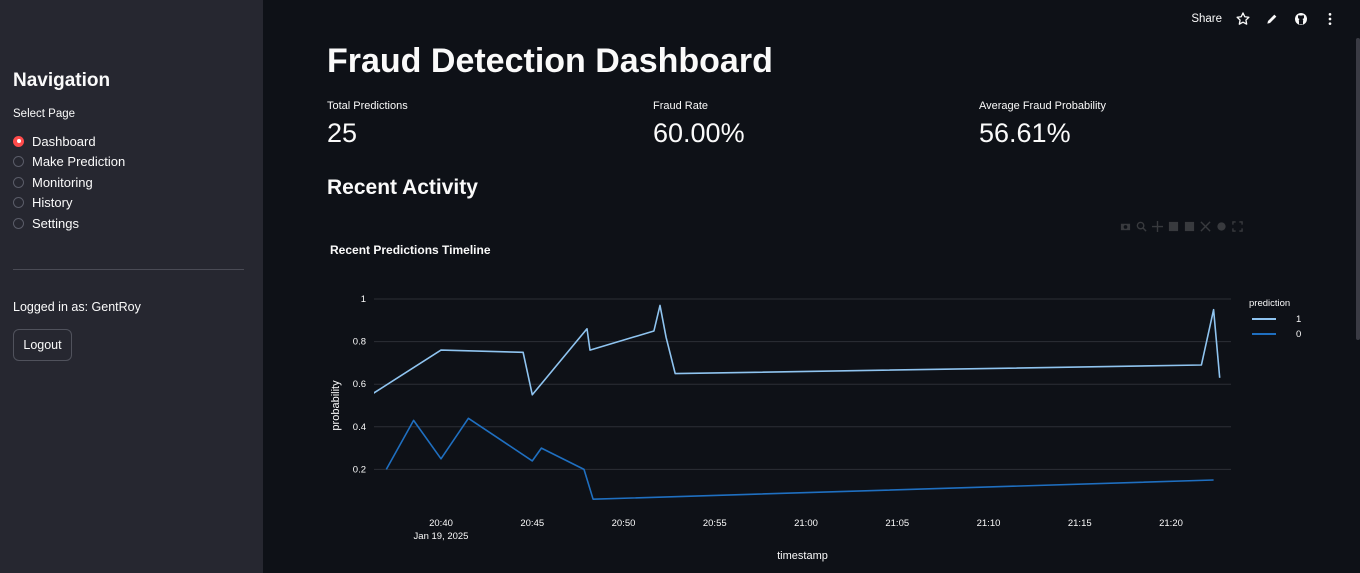 The width and height of the screenshot is (1360, 573). I want to click on radio-make-prediction: Make Prediction, so click(69, 162).